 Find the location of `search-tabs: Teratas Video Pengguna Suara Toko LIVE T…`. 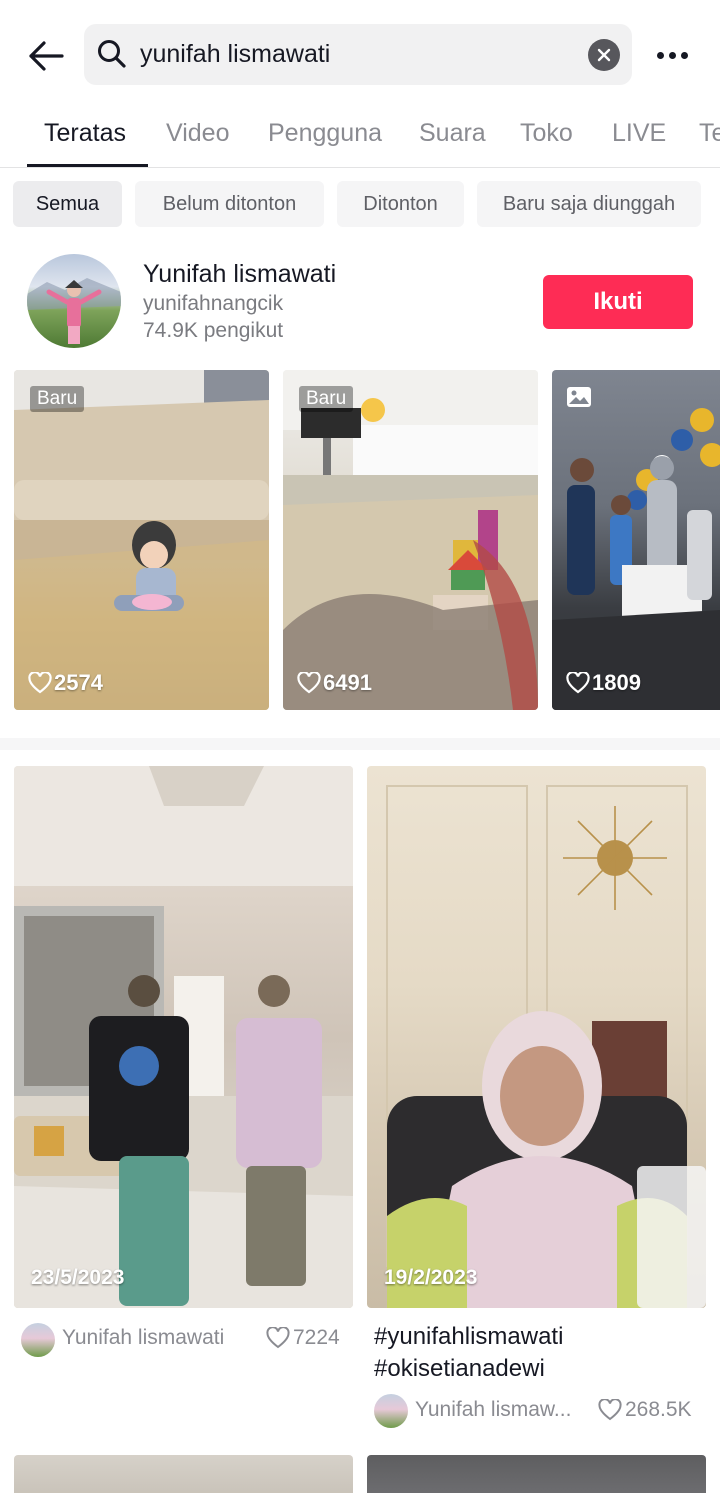

search-tabs: Teratas Video Pengguna Suara Toko LIVE T… is located at coordinates (360, 137).